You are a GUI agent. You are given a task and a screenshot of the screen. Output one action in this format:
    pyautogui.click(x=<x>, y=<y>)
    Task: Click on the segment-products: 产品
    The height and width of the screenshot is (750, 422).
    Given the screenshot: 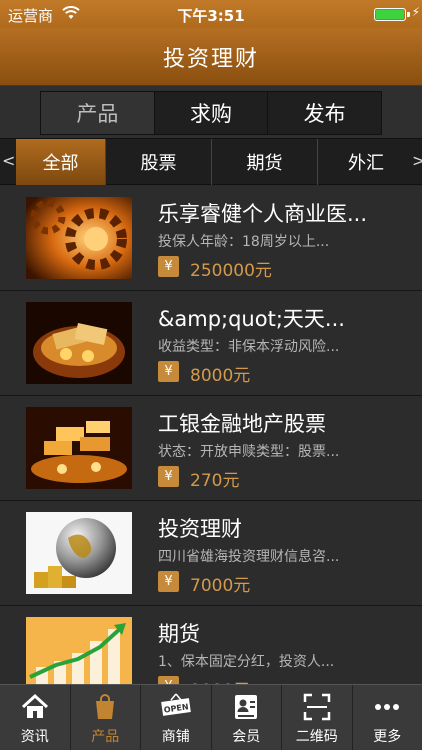 What is the action you would take?
    pyautogui.click(x=98, y=113)
    